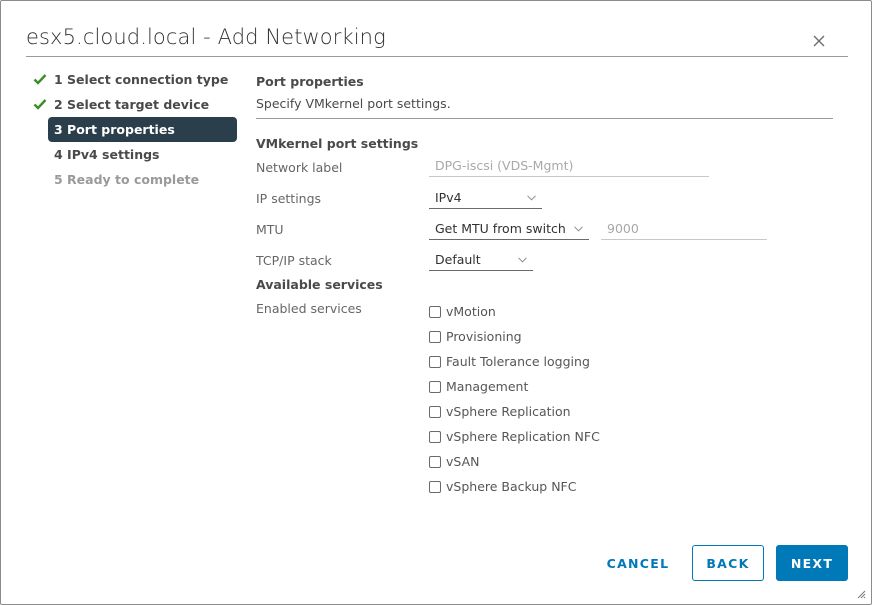 Image resolution: width=872 pixels, height=605 pixels. What do you see at coordinates (544, 118) in the screenshot?
I see `section-divider` at bounding box center [544, 118].